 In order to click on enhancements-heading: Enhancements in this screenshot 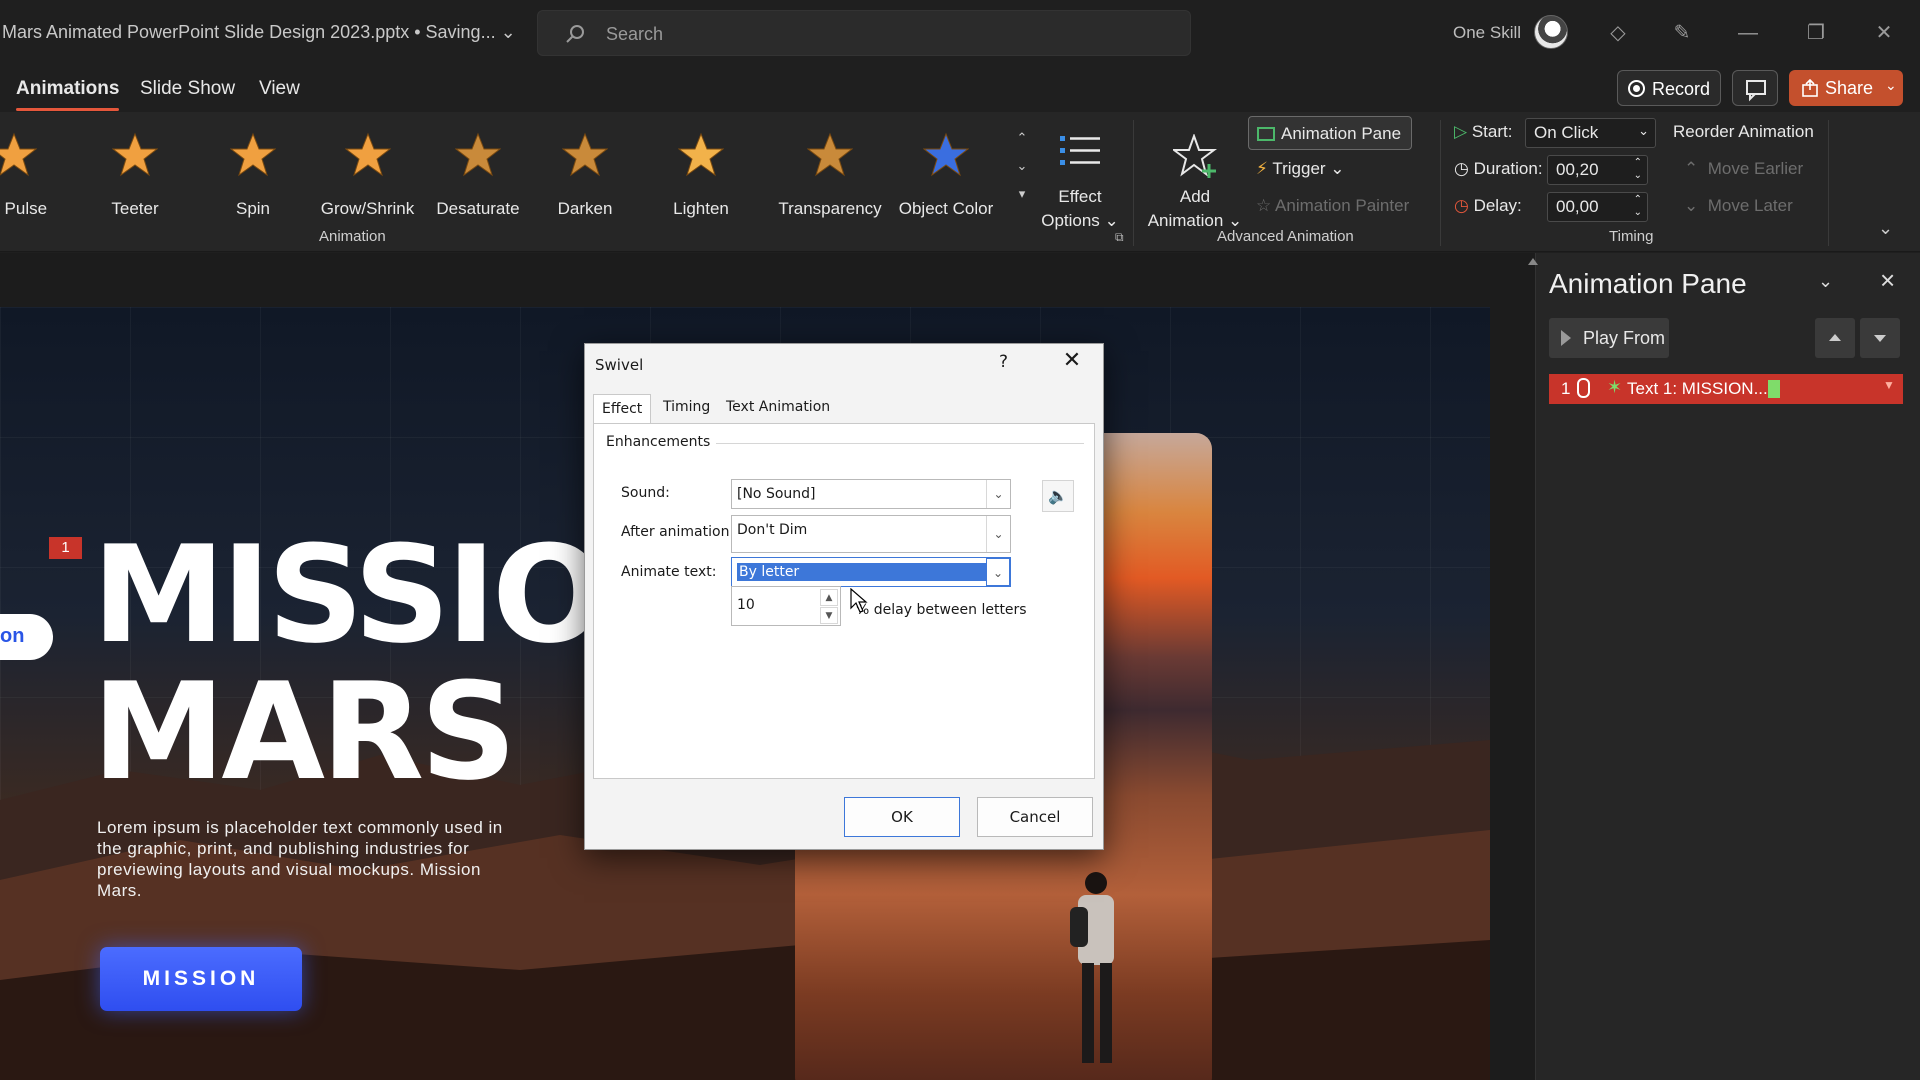, I will do `click(661, 442)`.